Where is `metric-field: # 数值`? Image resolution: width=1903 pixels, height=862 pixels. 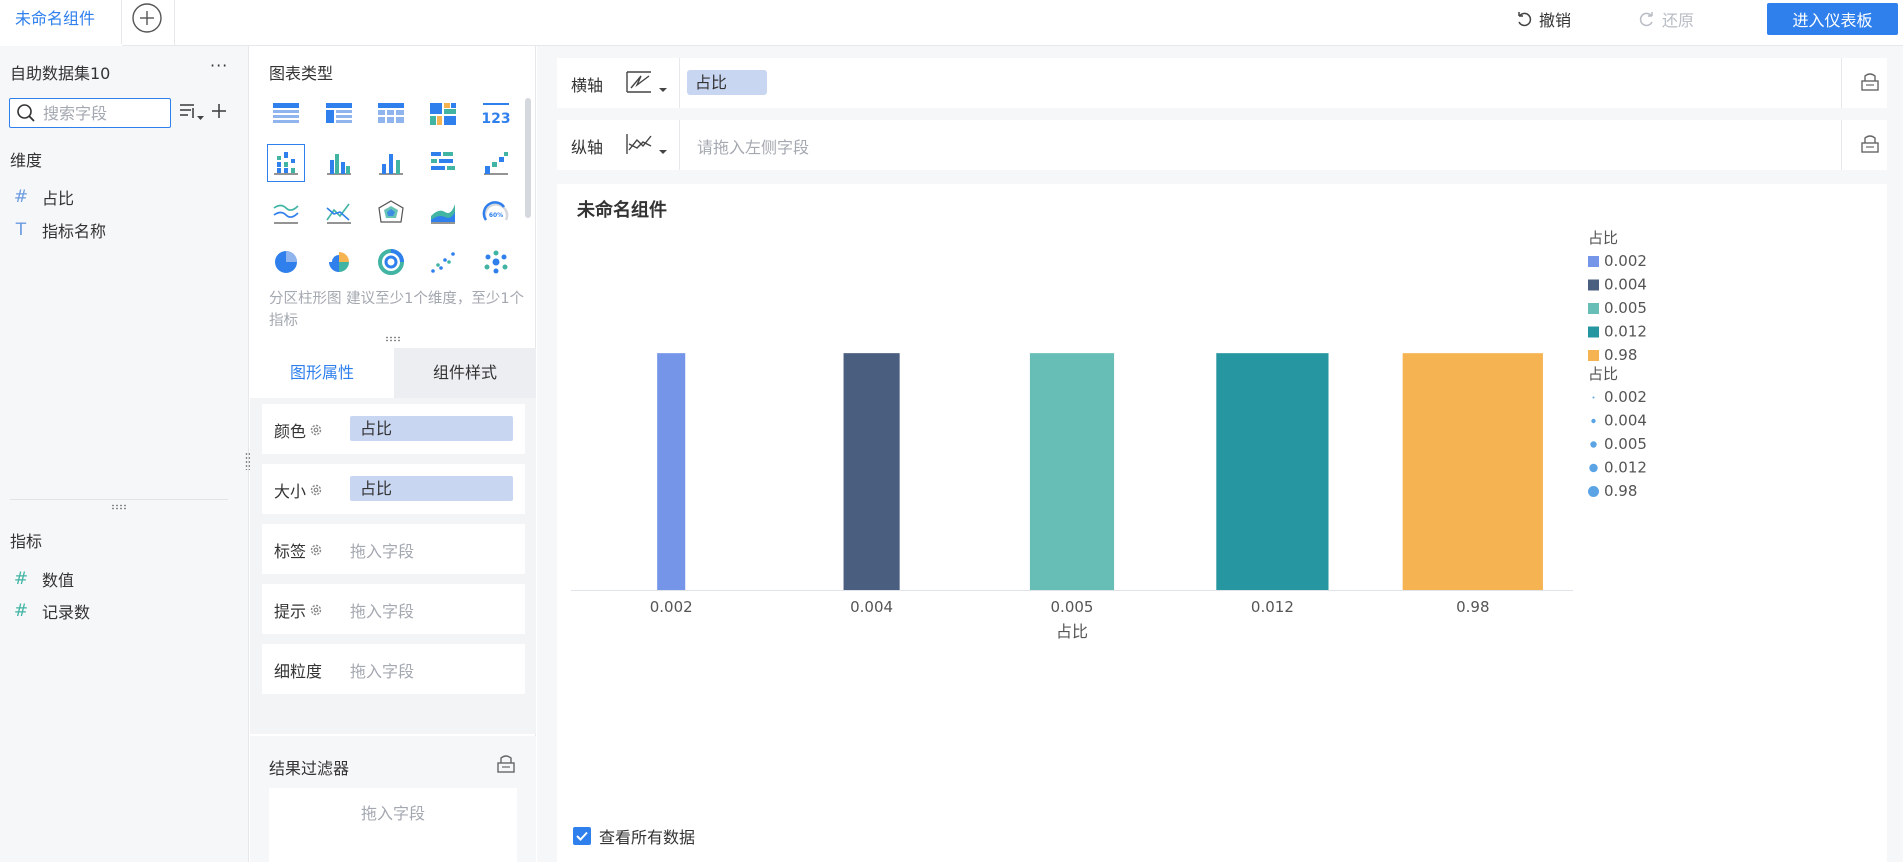 metric-field: # 数值 is located at coordinates (43, 579).